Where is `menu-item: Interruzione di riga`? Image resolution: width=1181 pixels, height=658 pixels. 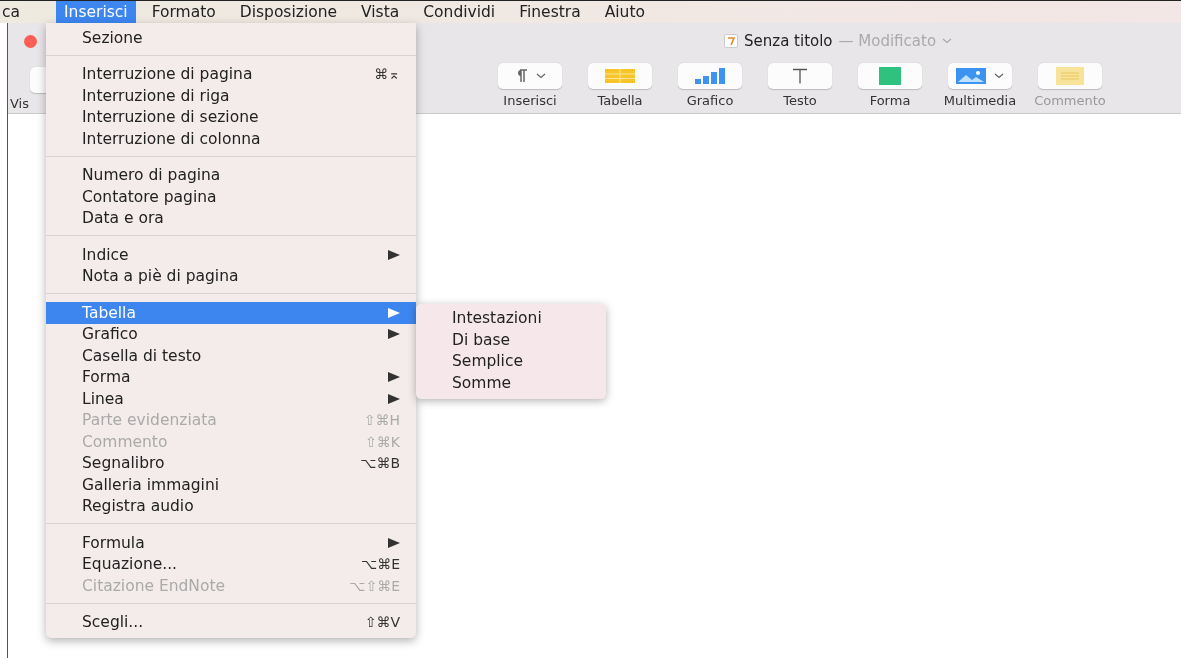 menu-item: Interruzione di riga is located at coordinates (231, 96).